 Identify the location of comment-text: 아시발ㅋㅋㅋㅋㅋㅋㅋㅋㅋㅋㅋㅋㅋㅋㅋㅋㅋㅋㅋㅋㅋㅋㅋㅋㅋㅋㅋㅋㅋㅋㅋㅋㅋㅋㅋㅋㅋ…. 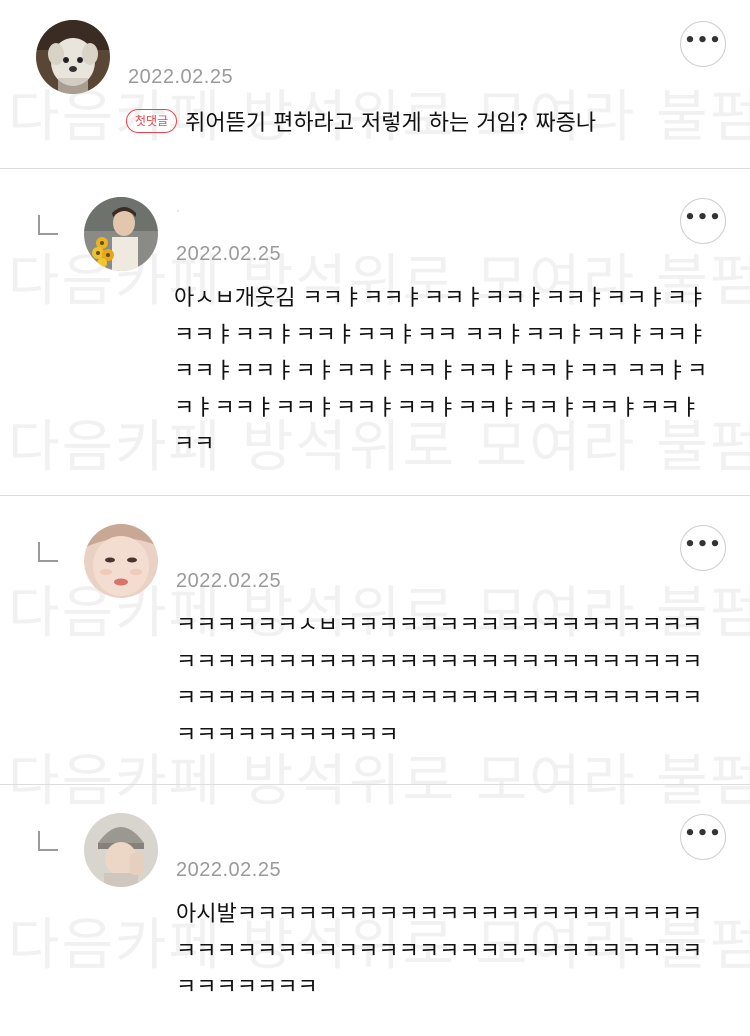
(439, 951).